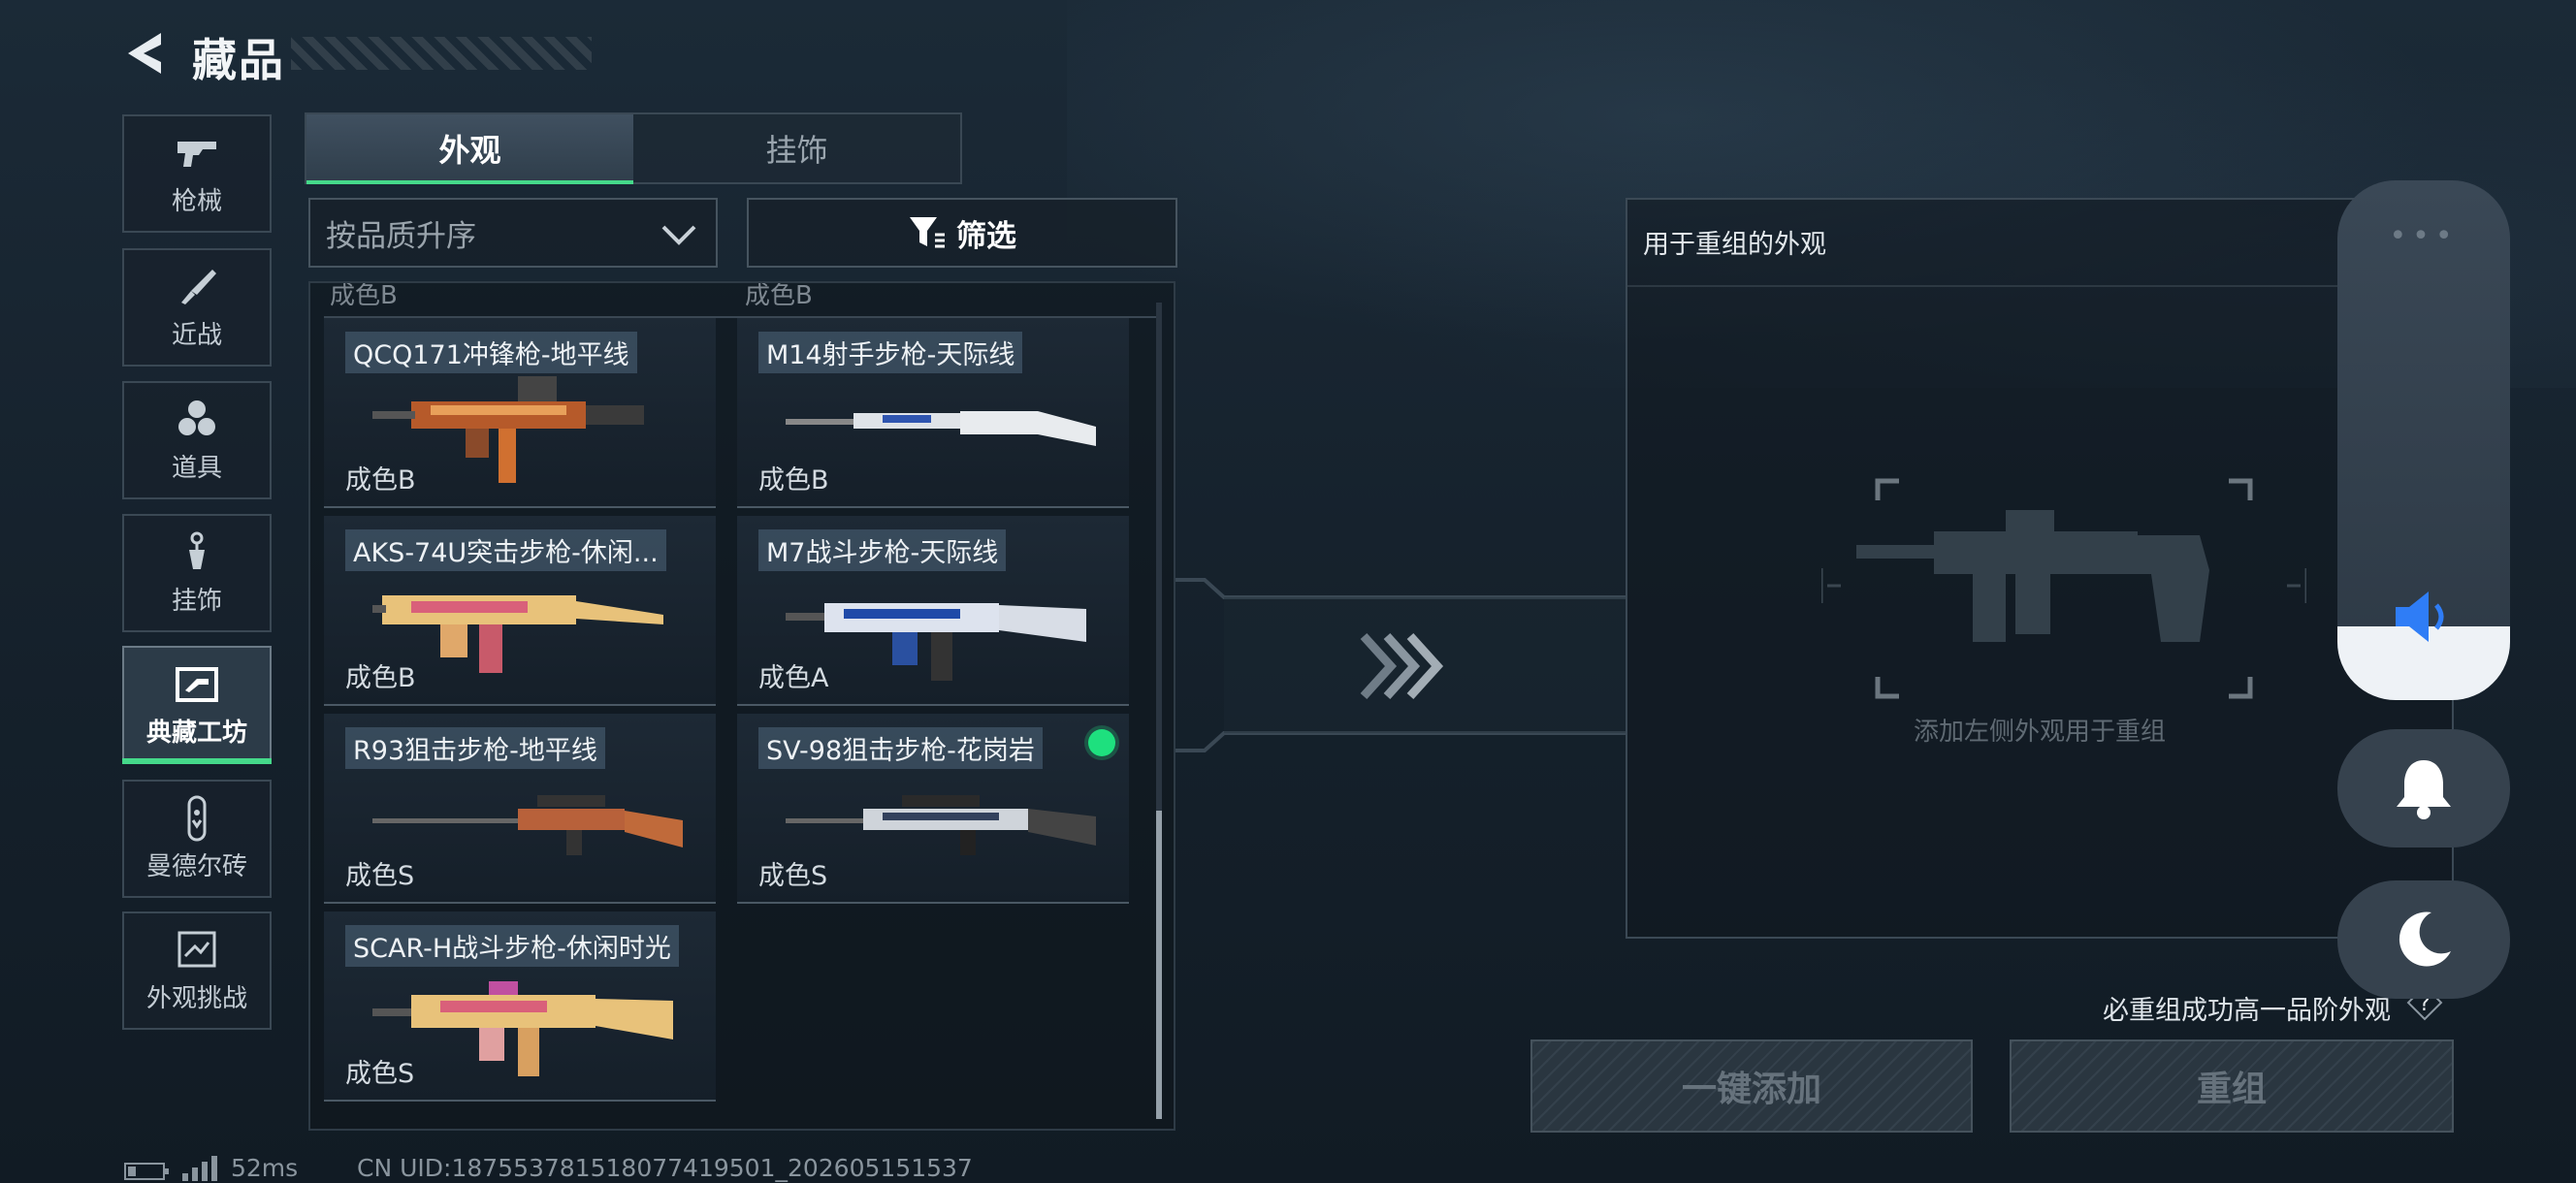 The image size is (2576, 1183). What do you see at coordinates (986, 236) in the screenshot?
I see `filter-label: 筛选` at bounding box center [986, 236].